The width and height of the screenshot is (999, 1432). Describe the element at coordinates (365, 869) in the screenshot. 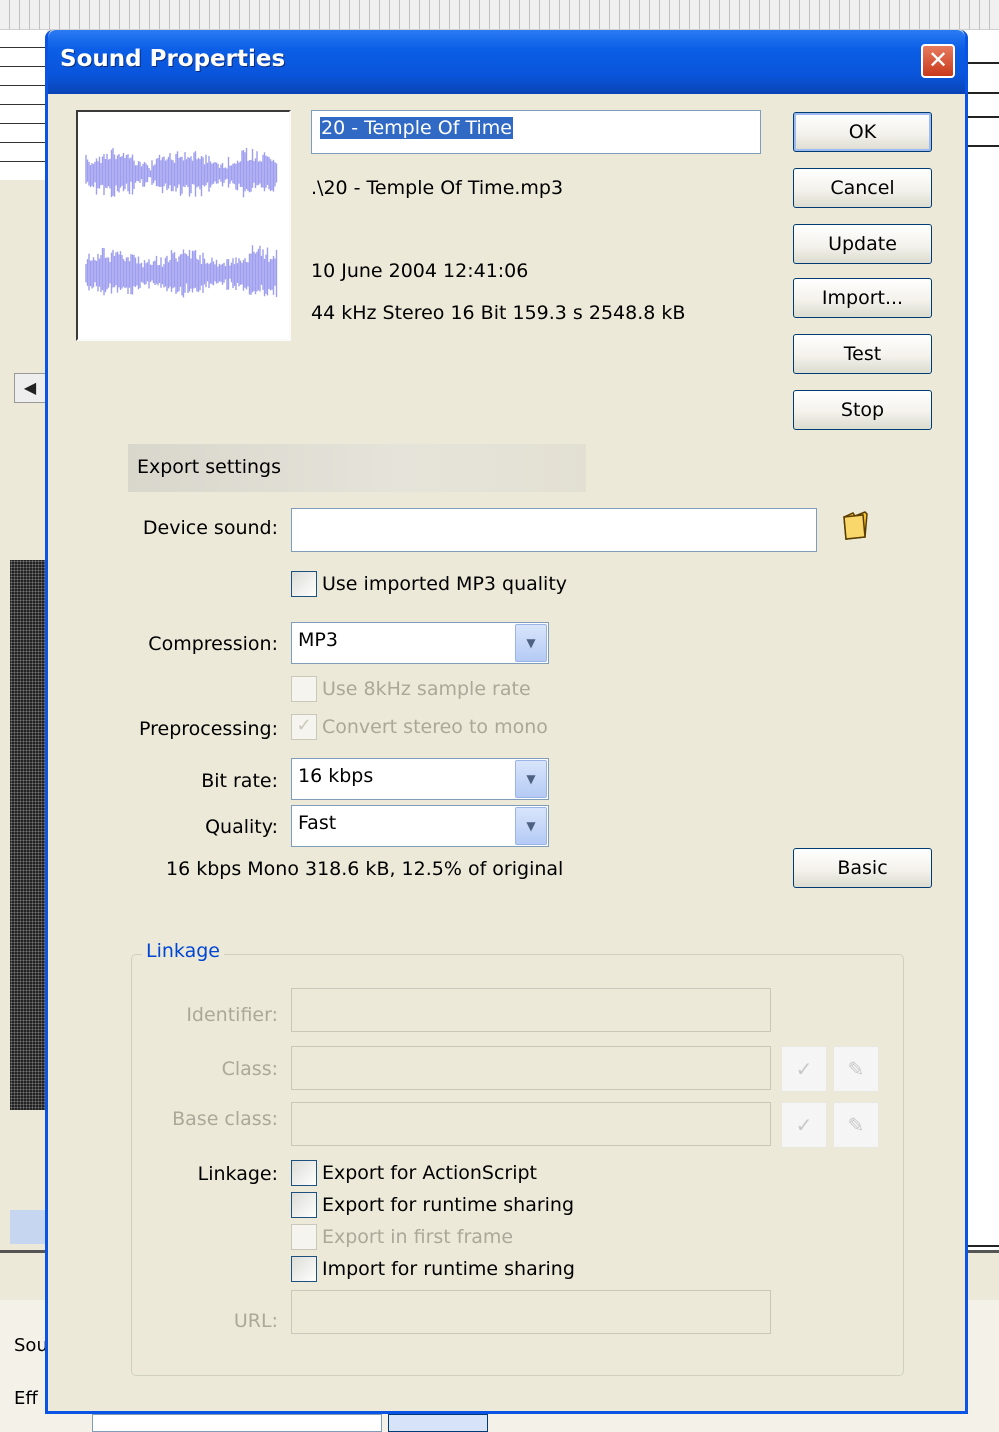

I see `compression-summary: 16 kbps Mono 318.6 kB, 12.5% of original` at that location.